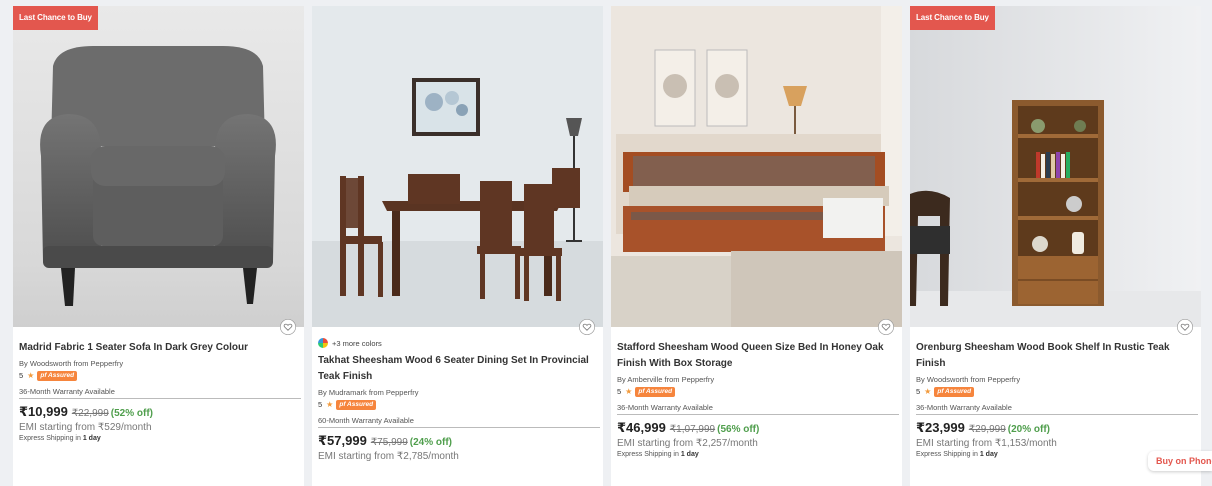 This screenshot has width=1212, height=486. I want to click on emi-text: EMI starting from ₹2,257/month, so click(687, 443).